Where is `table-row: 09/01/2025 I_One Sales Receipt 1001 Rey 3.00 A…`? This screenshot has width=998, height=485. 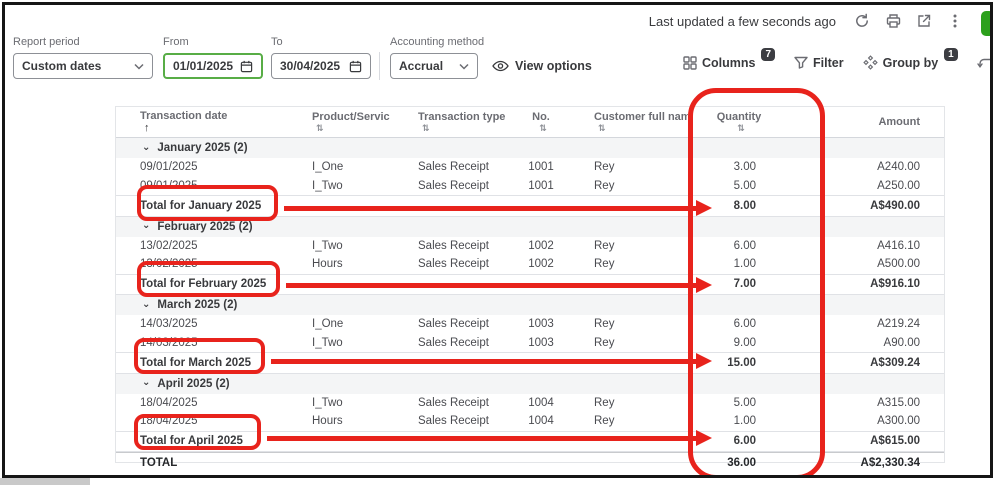 table-row: 09/01/2025 I_One Sales Receipt 1001 Rey 3.00 A… is located at coordinates (530, 167).